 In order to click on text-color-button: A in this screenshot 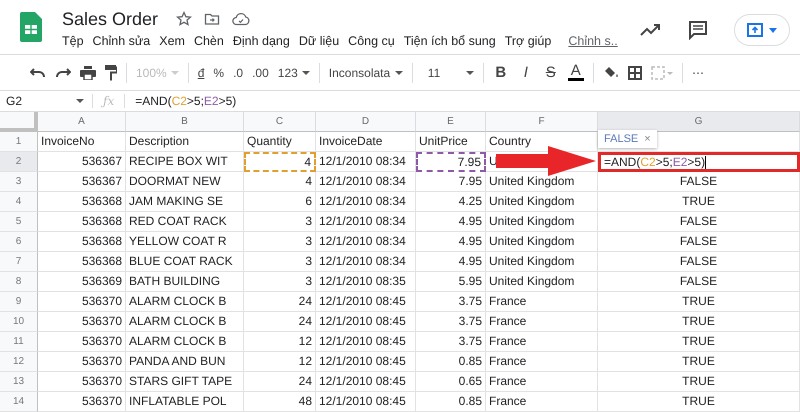, I will do `click(576, 72)`.